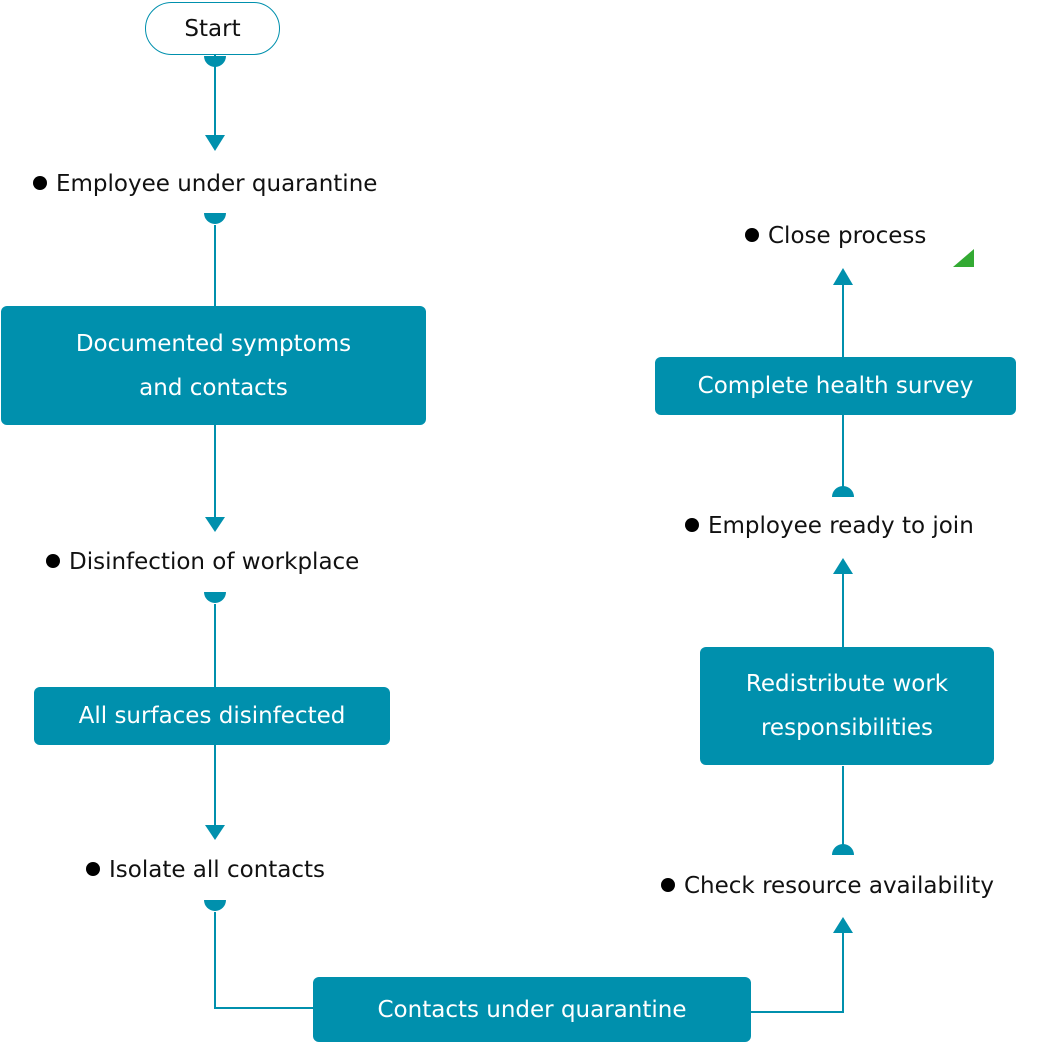 The image size is (1055, 1045). I want to click on task-redistribute-work: Redistribute work responsibilities, so click(847, 706).